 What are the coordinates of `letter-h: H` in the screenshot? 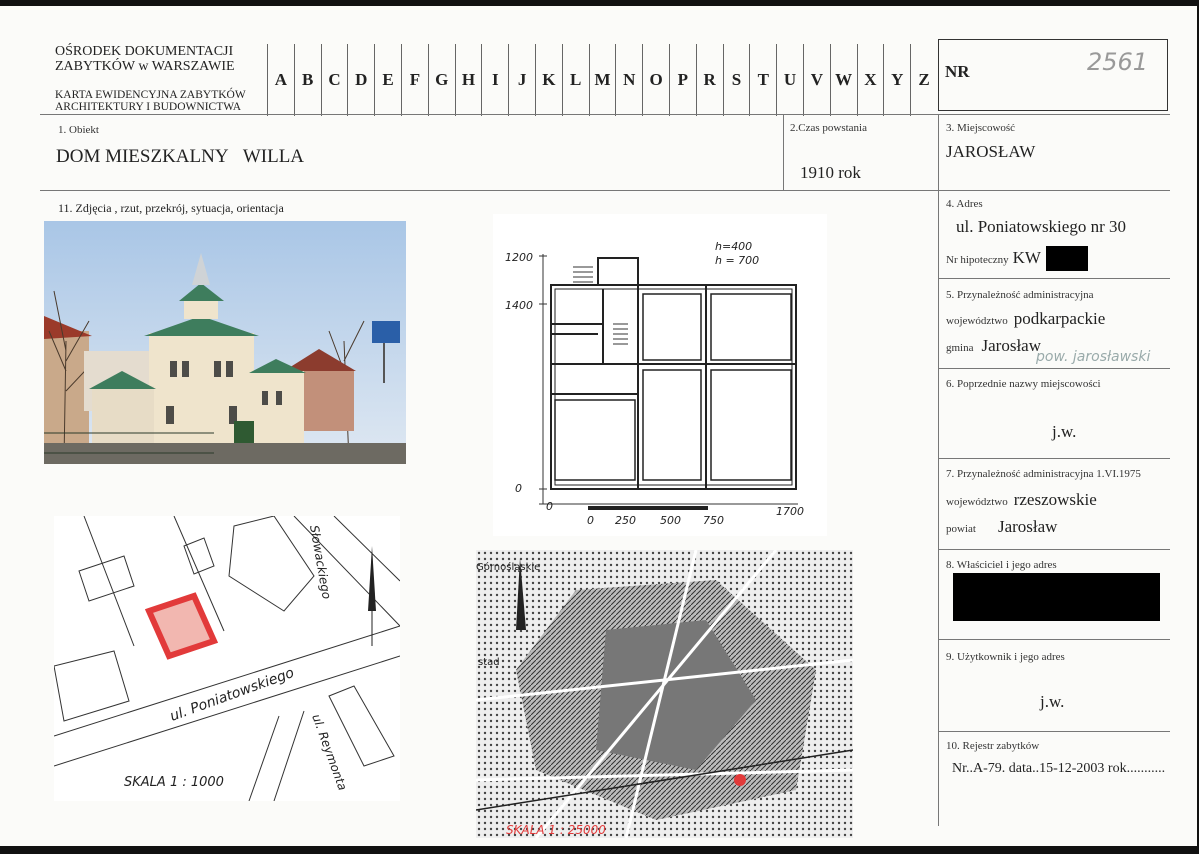 It's located at (468, 80).